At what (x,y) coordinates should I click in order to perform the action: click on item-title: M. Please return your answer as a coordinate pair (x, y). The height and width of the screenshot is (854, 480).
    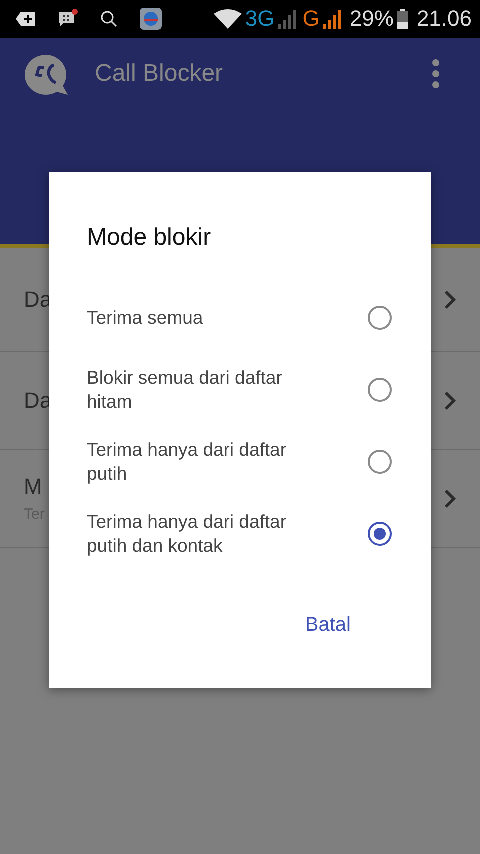
    Looking at the image, I should click on (34, 487).